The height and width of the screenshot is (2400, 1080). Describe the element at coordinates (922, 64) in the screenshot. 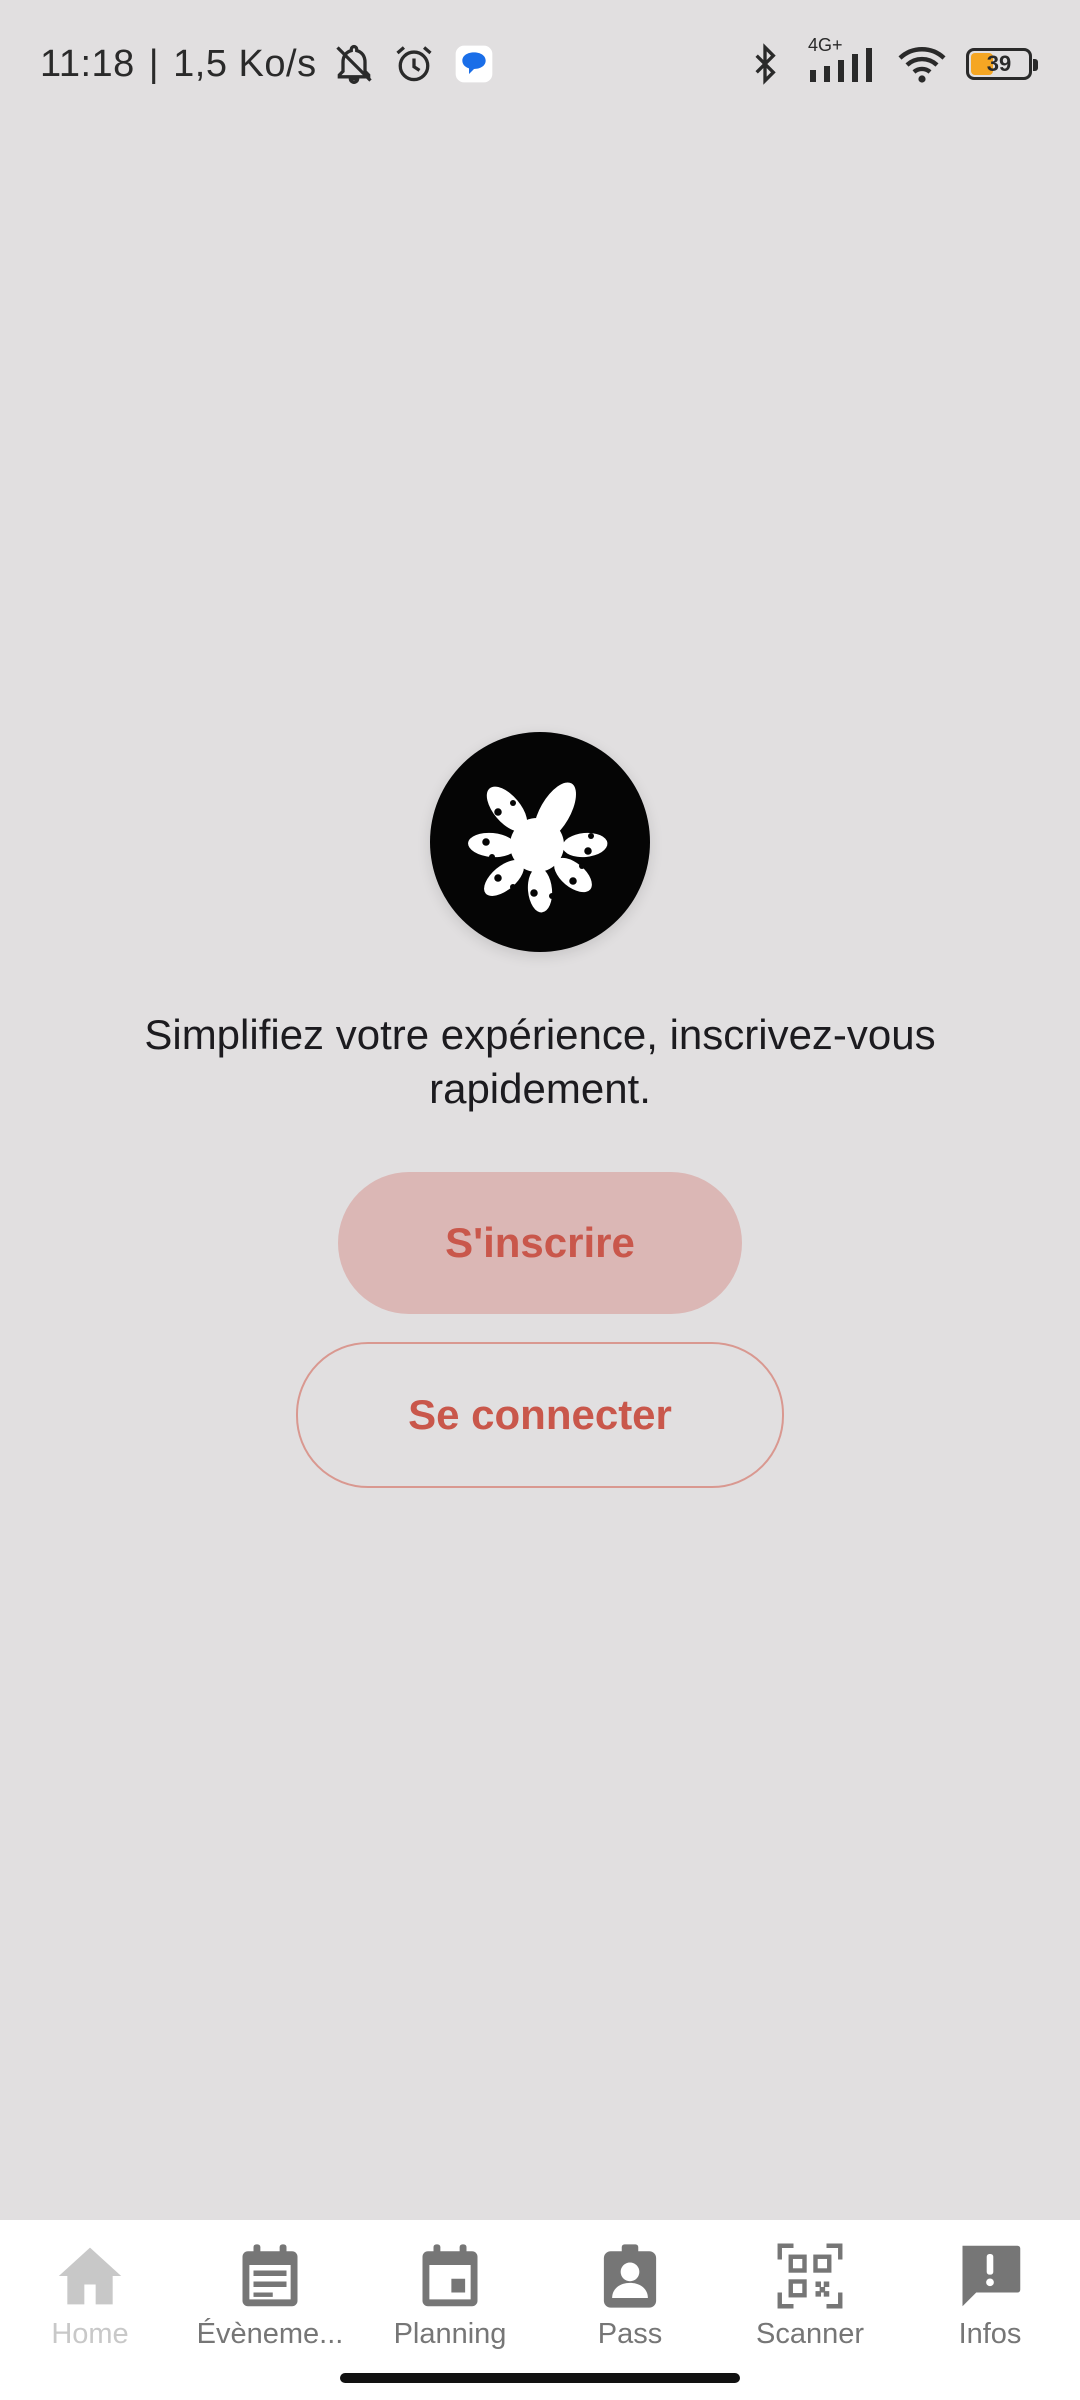

I see `wifi-icon` at that location.